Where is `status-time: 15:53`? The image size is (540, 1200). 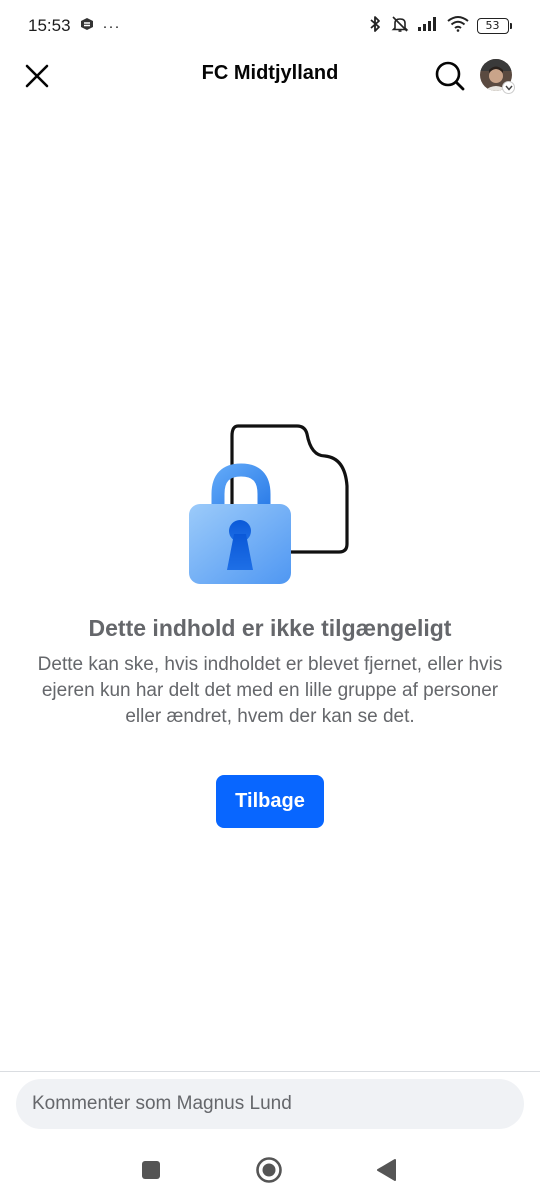
status-time: 15:53 is located at coordinates (49, 25).